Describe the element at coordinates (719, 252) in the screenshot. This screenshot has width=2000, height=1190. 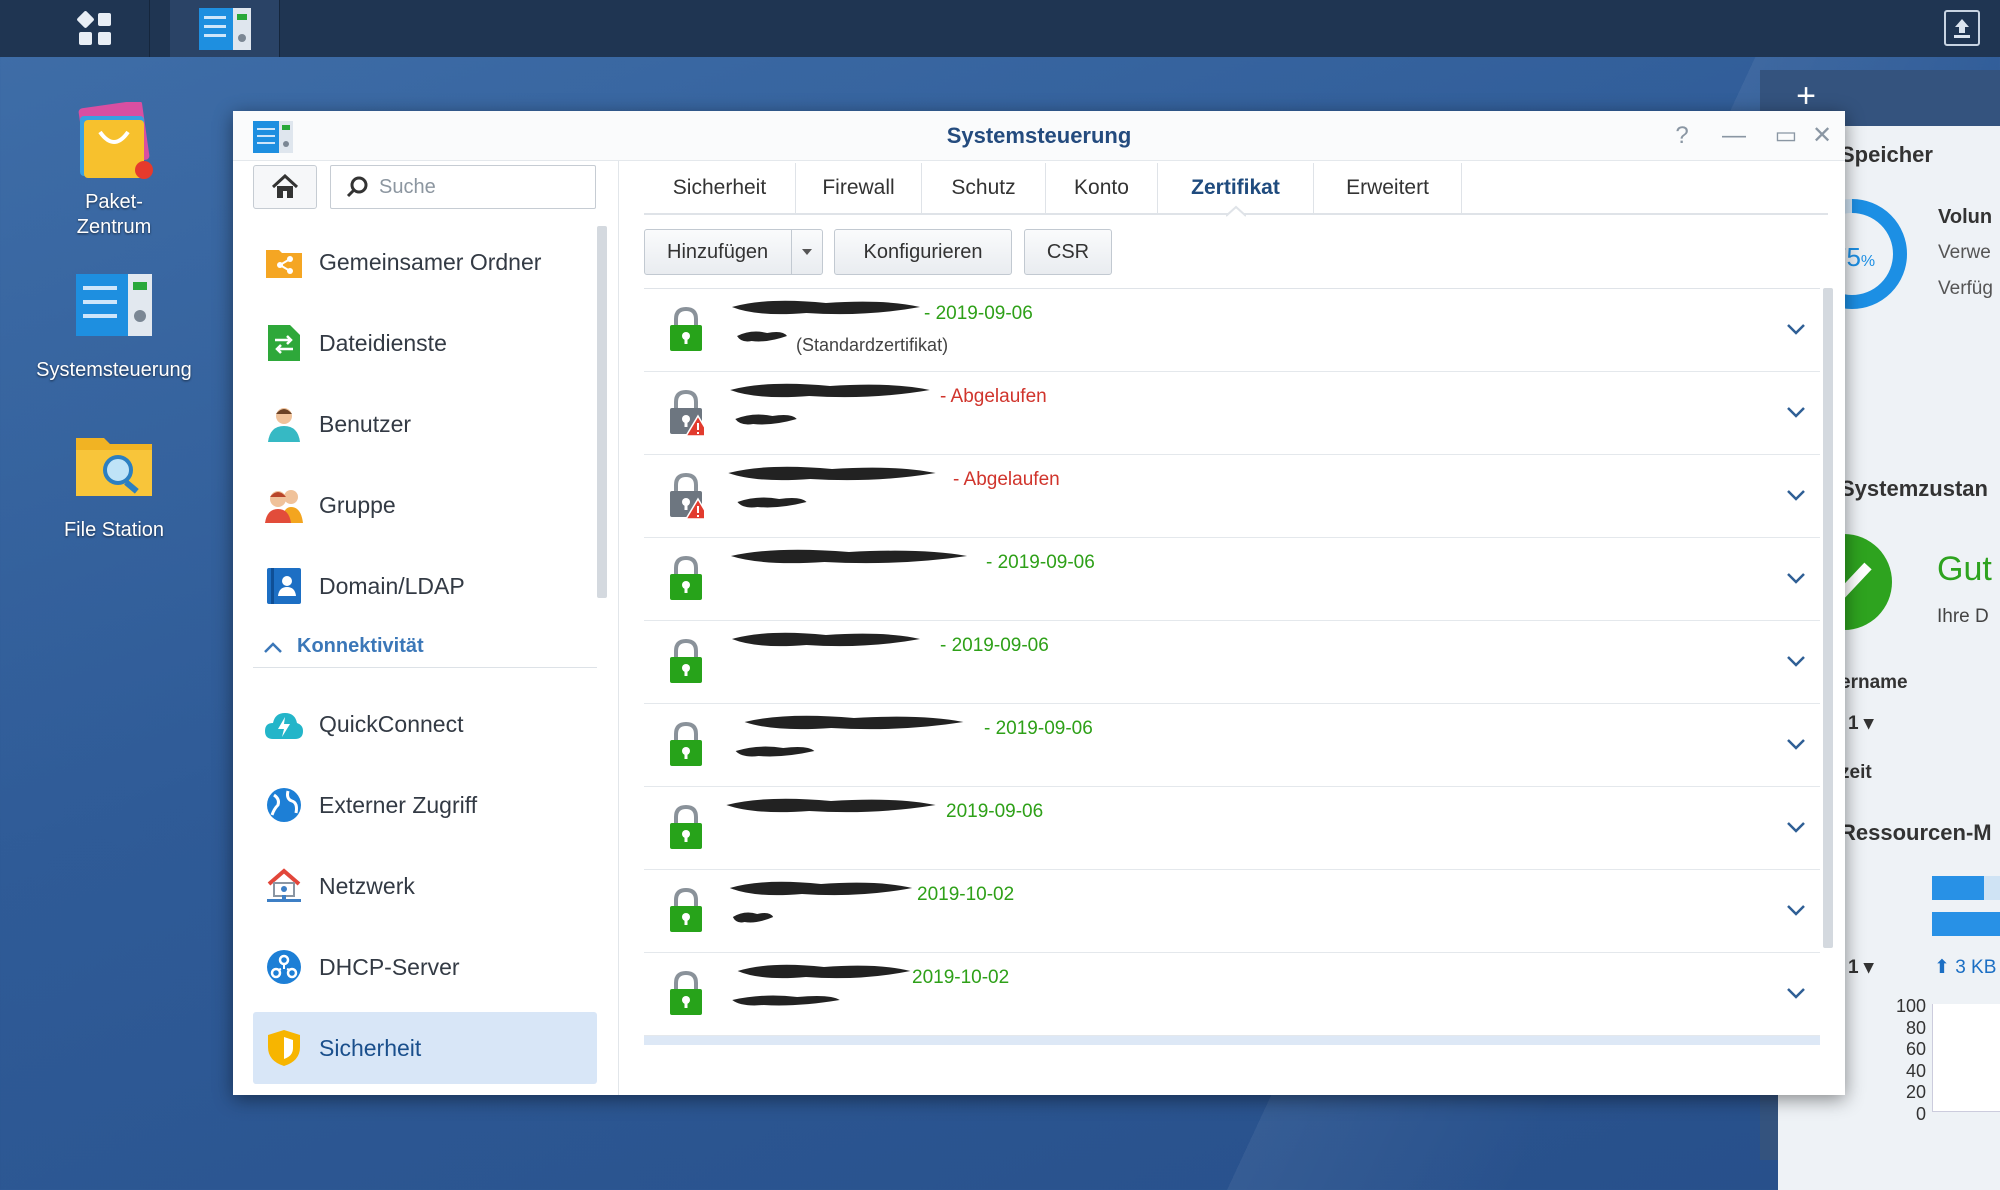
I see `add-button: Hinzufügen` at that location.